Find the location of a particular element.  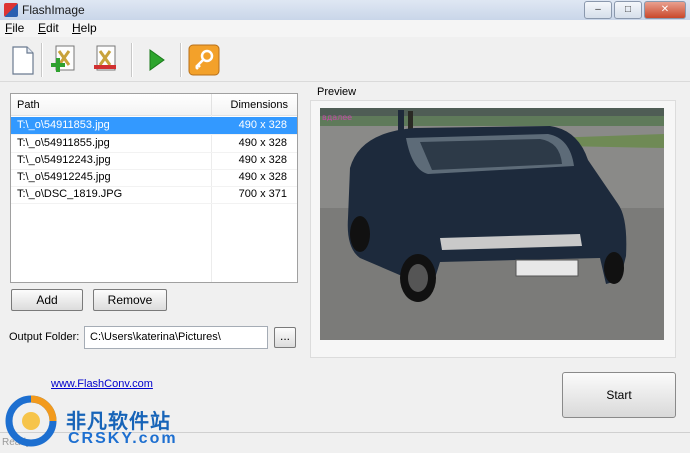

column-header-dimensions: Dimensions is located at coordinates (254, 104).